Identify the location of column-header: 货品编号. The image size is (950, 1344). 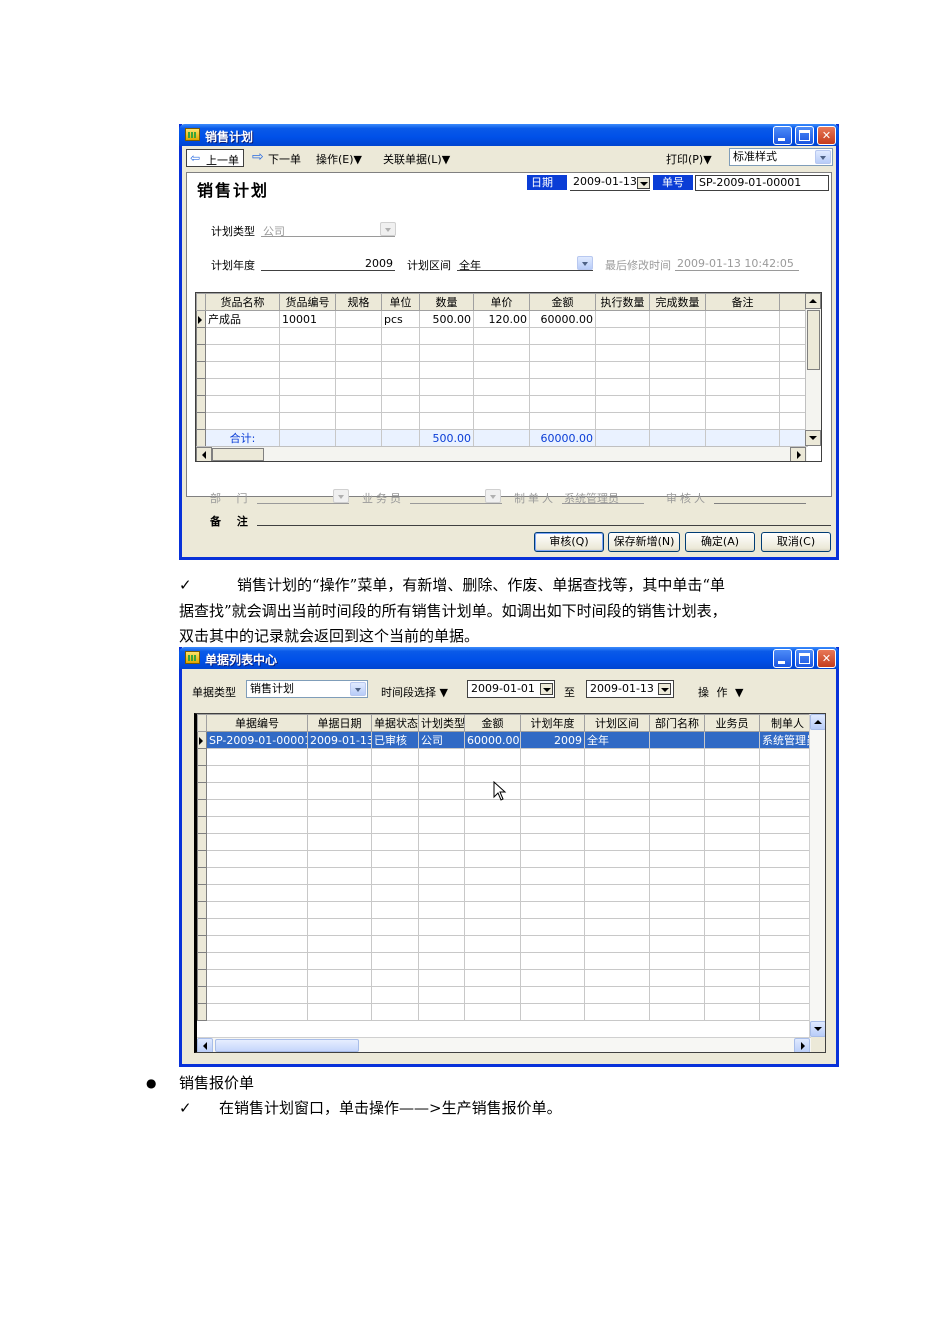
(307, 302).